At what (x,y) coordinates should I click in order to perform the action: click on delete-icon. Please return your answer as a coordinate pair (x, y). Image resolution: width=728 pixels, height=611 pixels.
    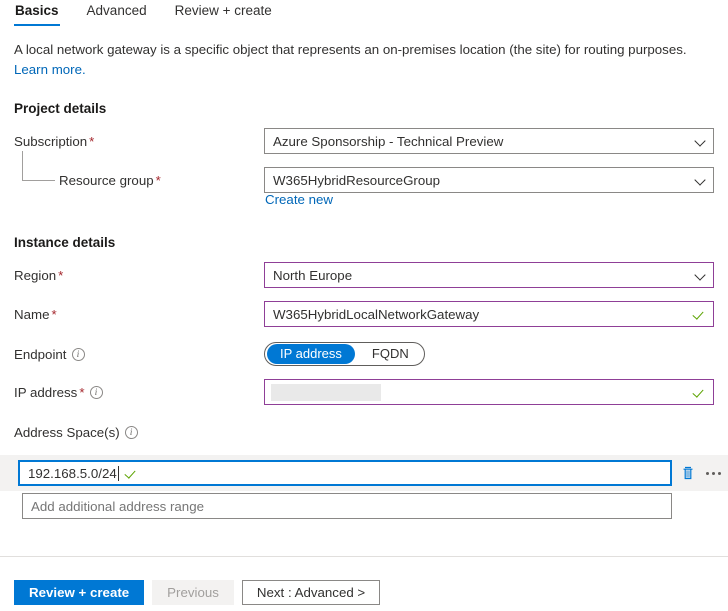
    Looking at the image, I should click on (688, 473).